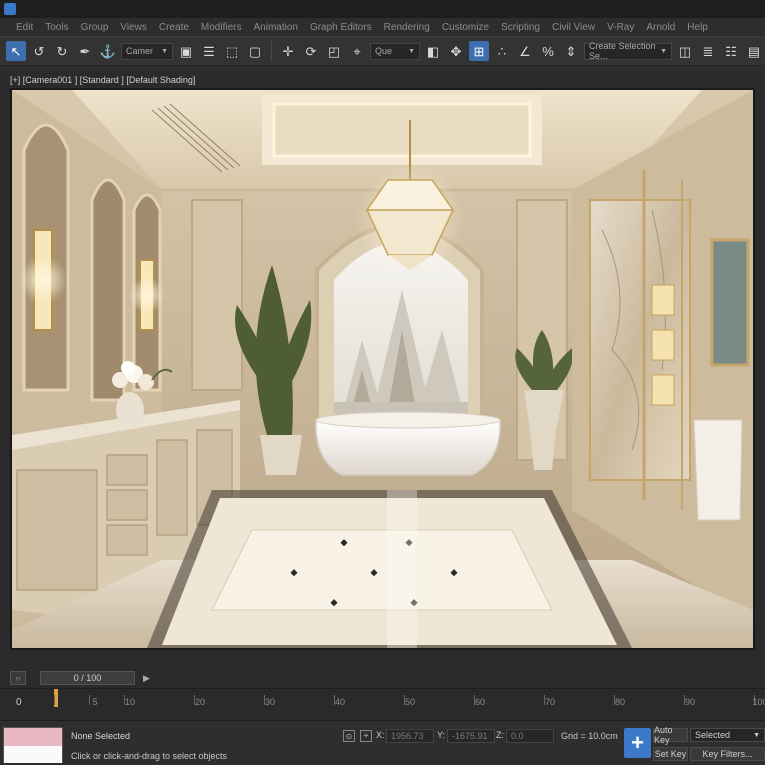 The width and height of the screenshot is (765, 765). What do you see at coordinates (479, 51) in the screenshot?
I see `keyboard-shortcut-override-icon: ⊞` at bounding box center [479, 51].